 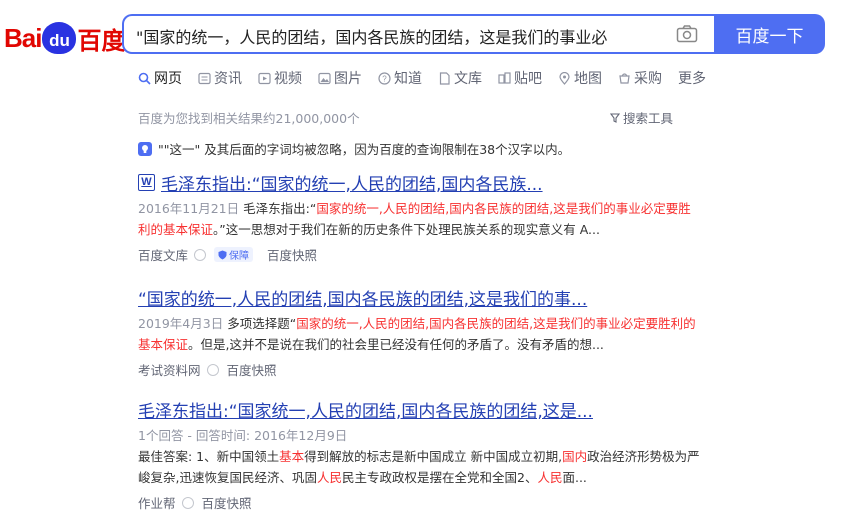 What do you see at coordinates (209, 456) in the screenshot?
I see `abstract-text: 最佳答案: 1、新中国领土` at bounding box center [209, 456].